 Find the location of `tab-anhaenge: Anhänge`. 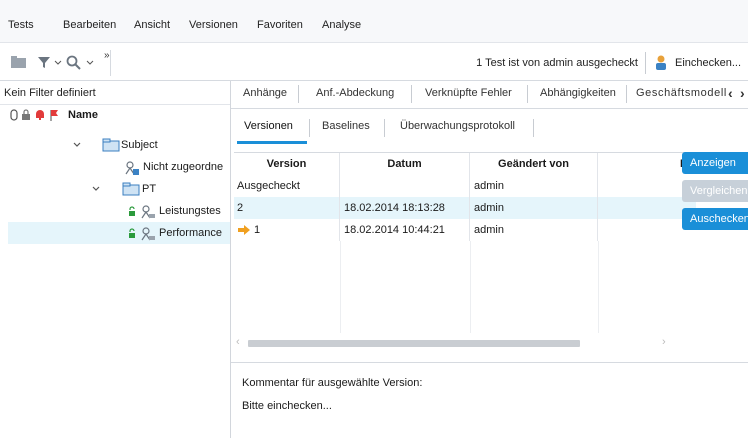

tab-anhaenge: Anhänge is located at coordinates (265, 93).